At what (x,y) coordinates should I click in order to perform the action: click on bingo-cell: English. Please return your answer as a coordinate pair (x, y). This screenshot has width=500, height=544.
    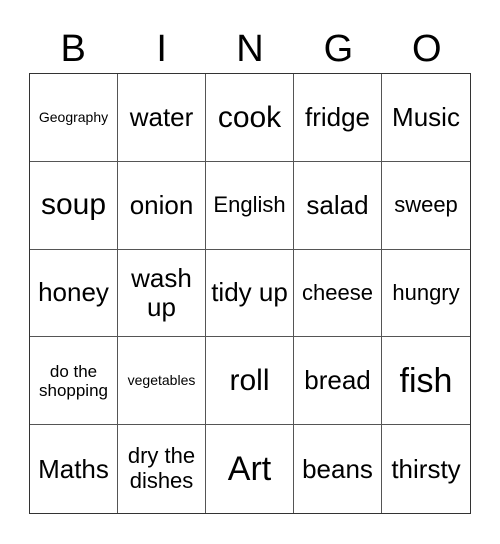
    Looking at the image, I should click on (250, 205).